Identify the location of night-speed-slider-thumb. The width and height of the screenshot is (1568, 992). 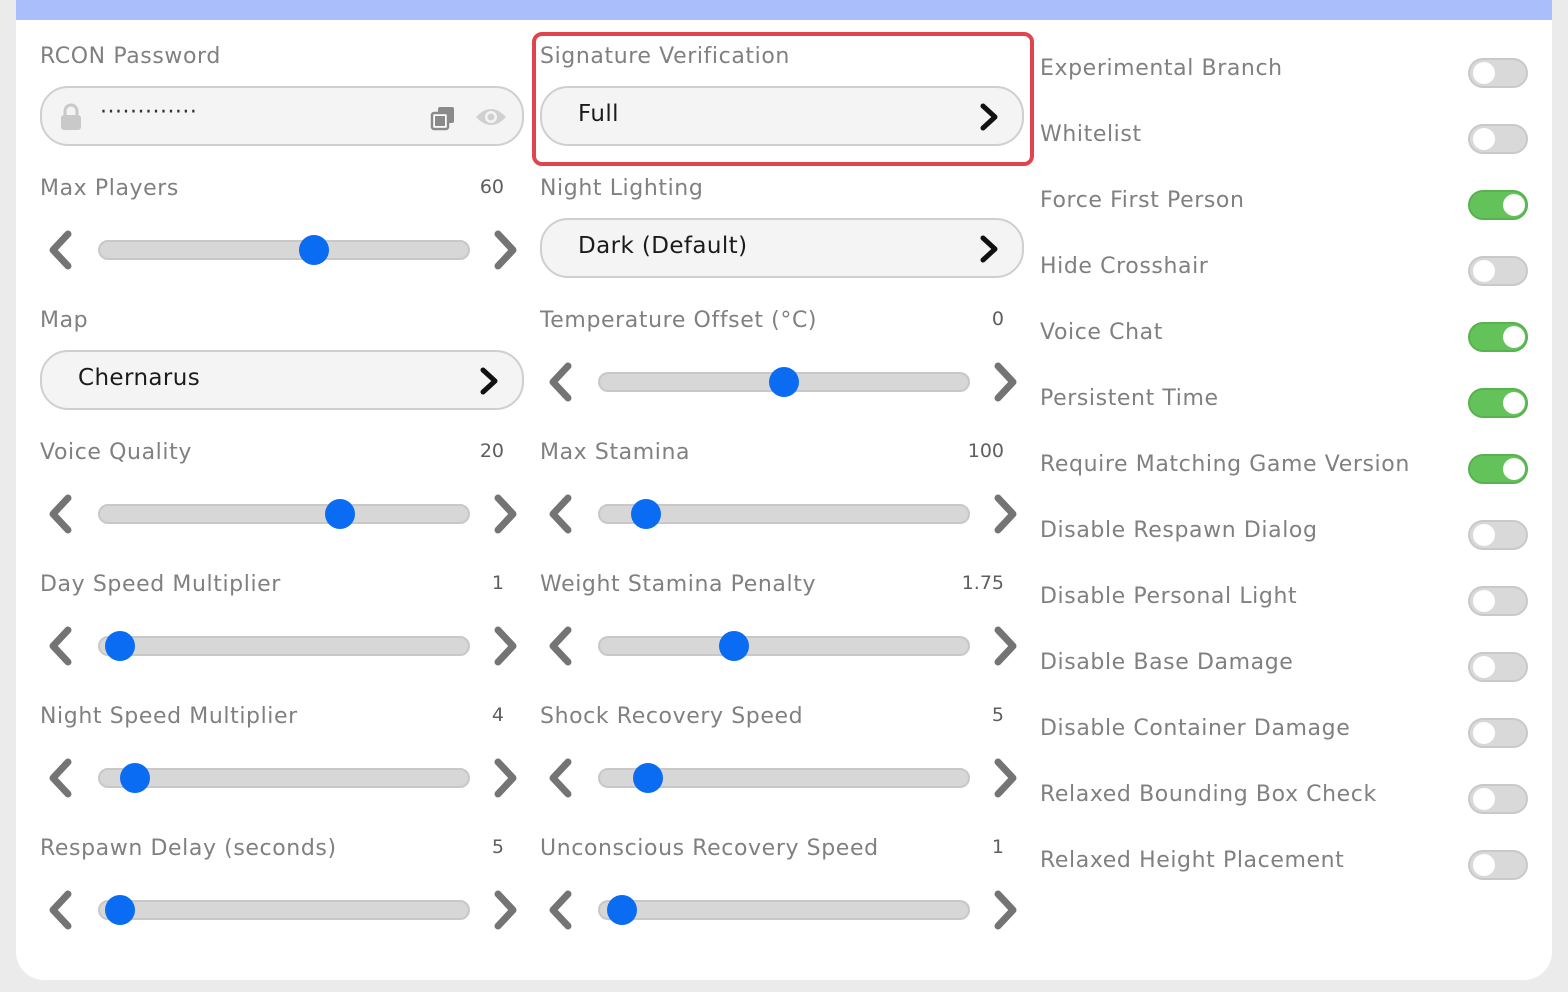
(135, 778).